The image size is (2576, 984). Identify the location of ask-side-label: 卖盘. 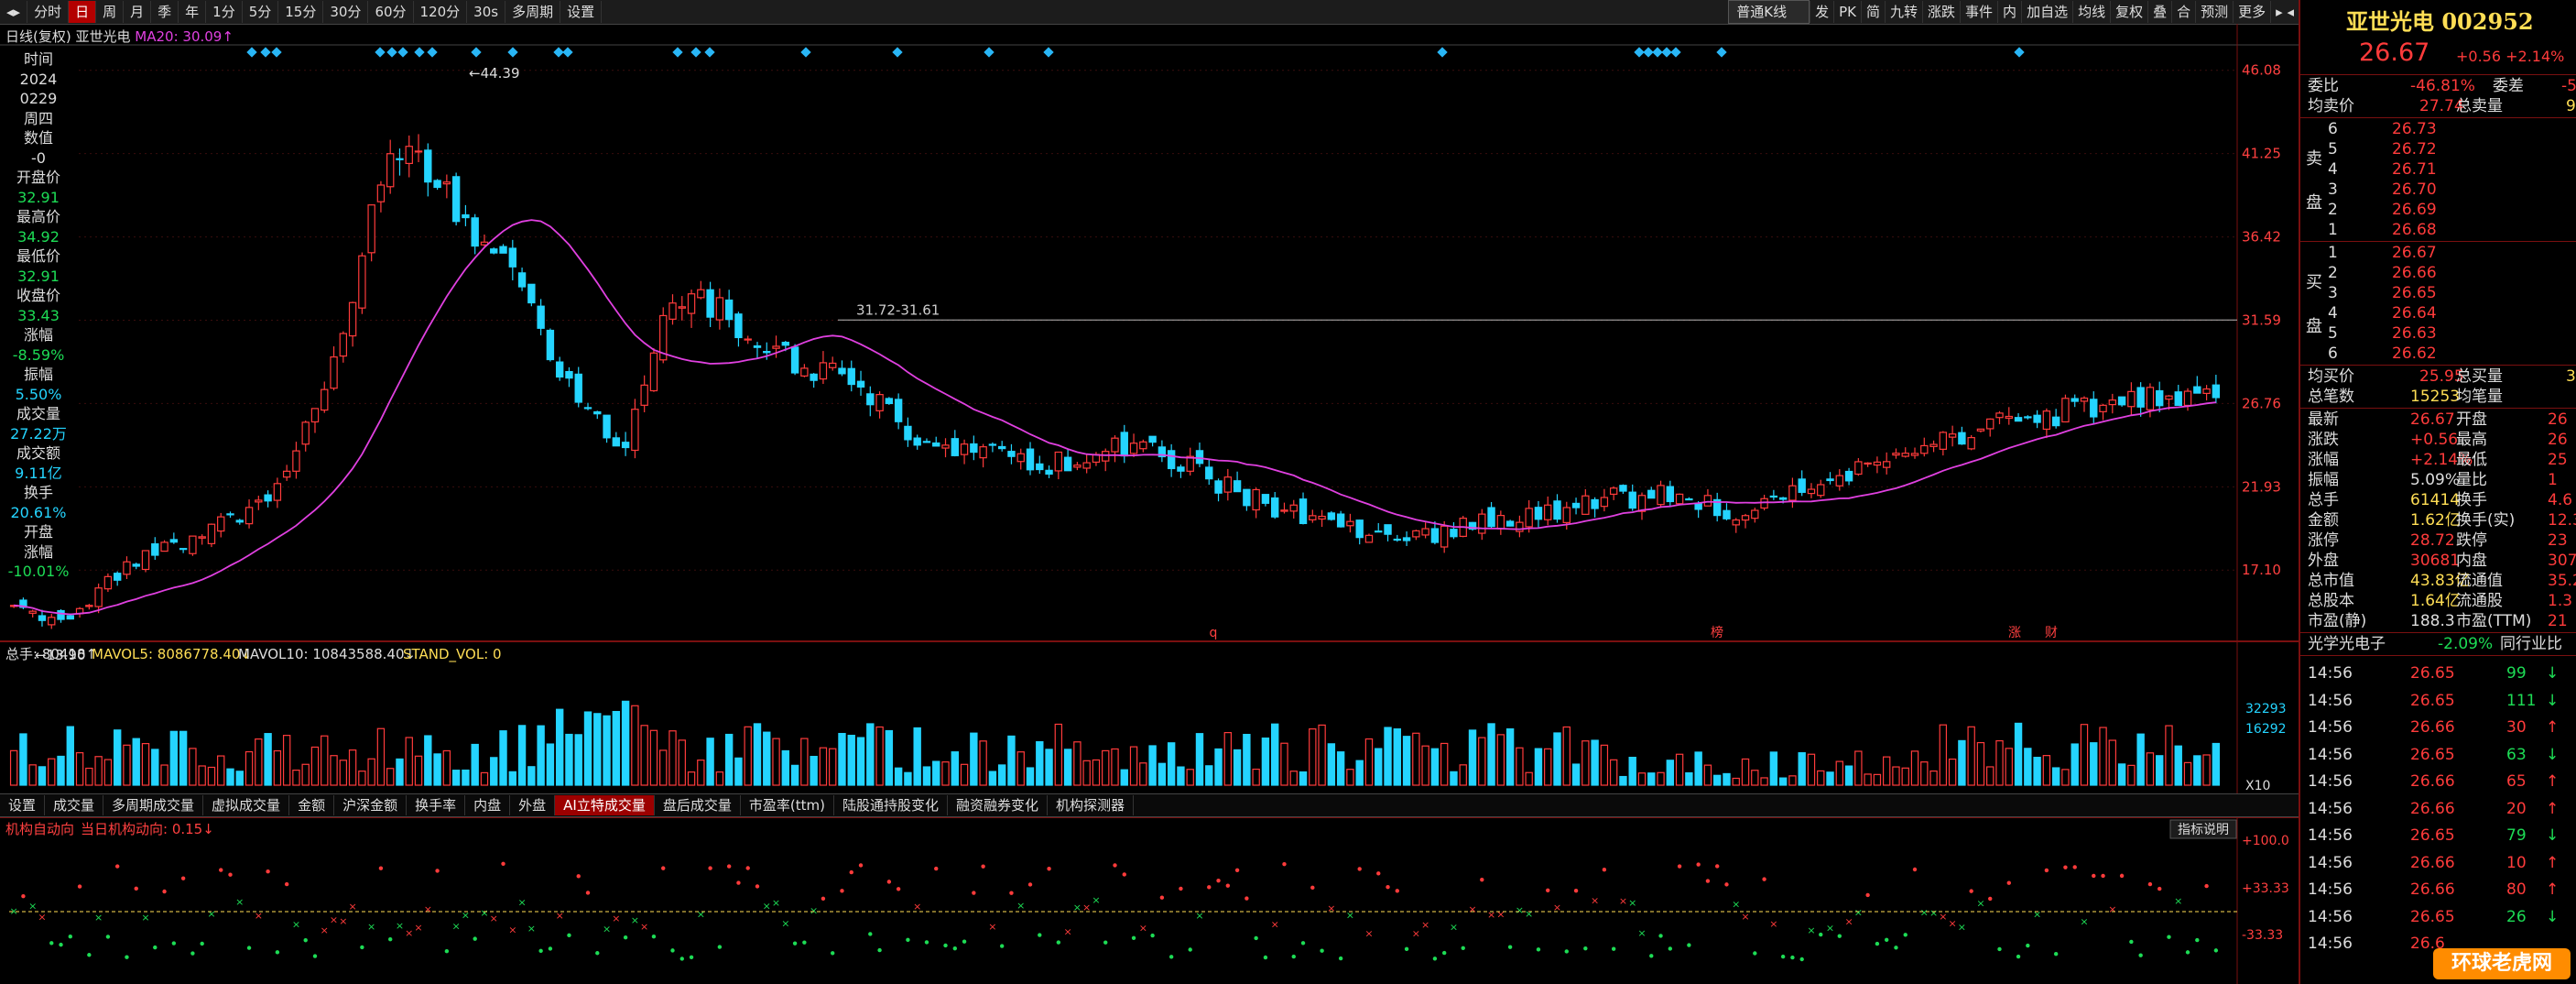
(2314, 181).